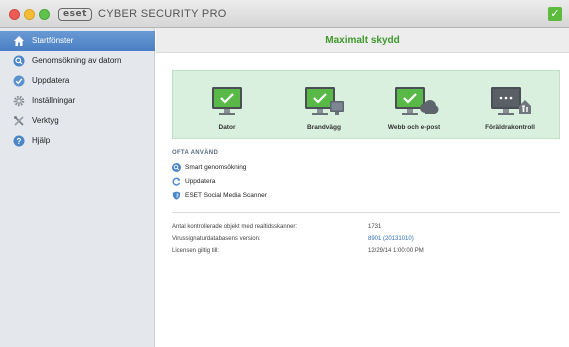 The image size is (569, 347). I want to click on tile-brandvagg: Brandvägg, so click(324, 105).